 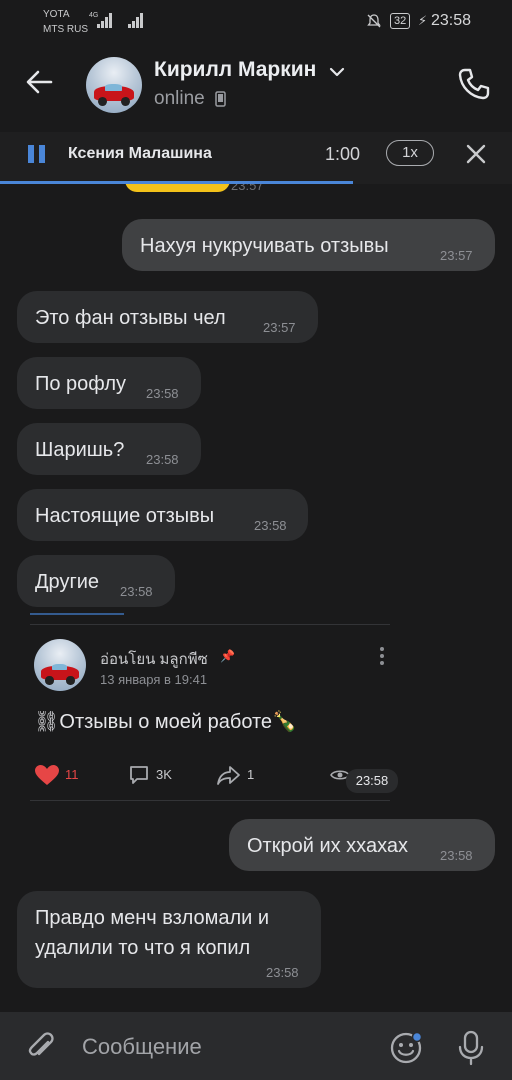 What do you see at coordinates (165, 722) in the screenshot?
I see `post-text: ⛓Отзывы о моей работе🍾` at bounding box center [165, 722].